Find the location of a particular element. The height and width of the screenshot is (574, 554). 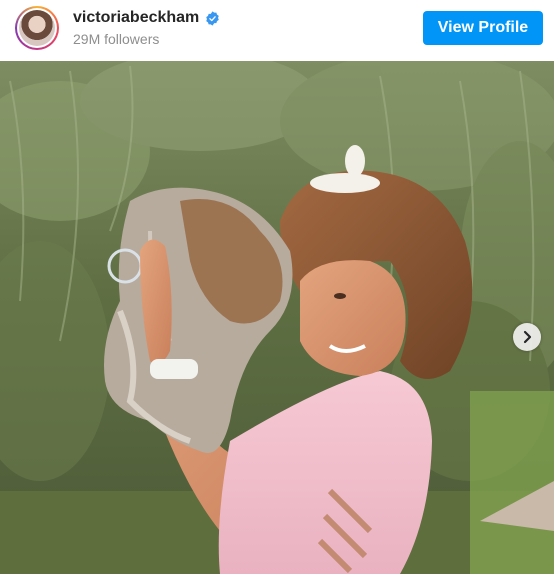

verified-badge-icon is located at coordinates (213, 18).